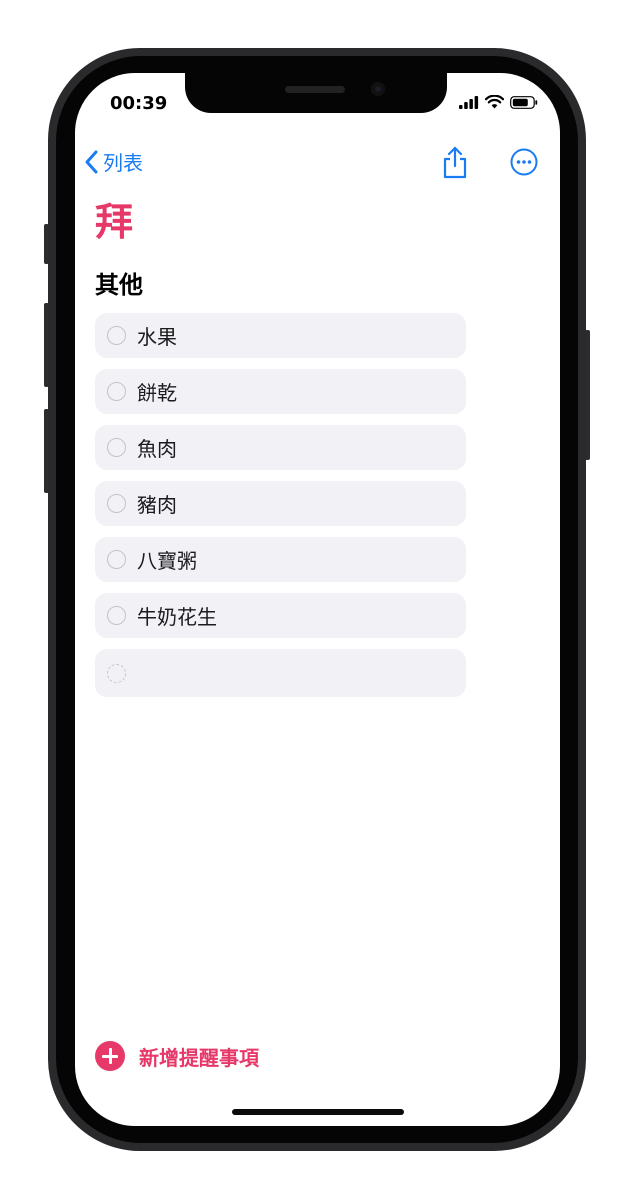 This screenshot has height=1200, width=635. I want to click on notch, so click(316, 93).